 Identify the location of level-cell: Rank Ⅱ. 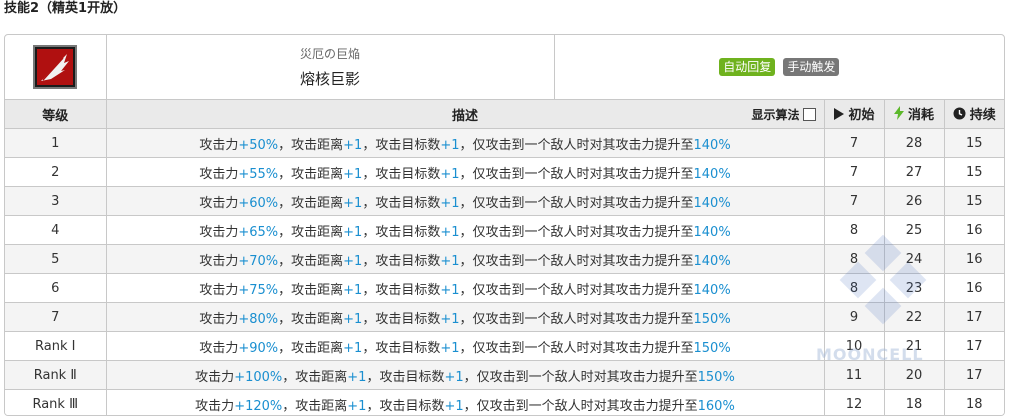
(56, 375).